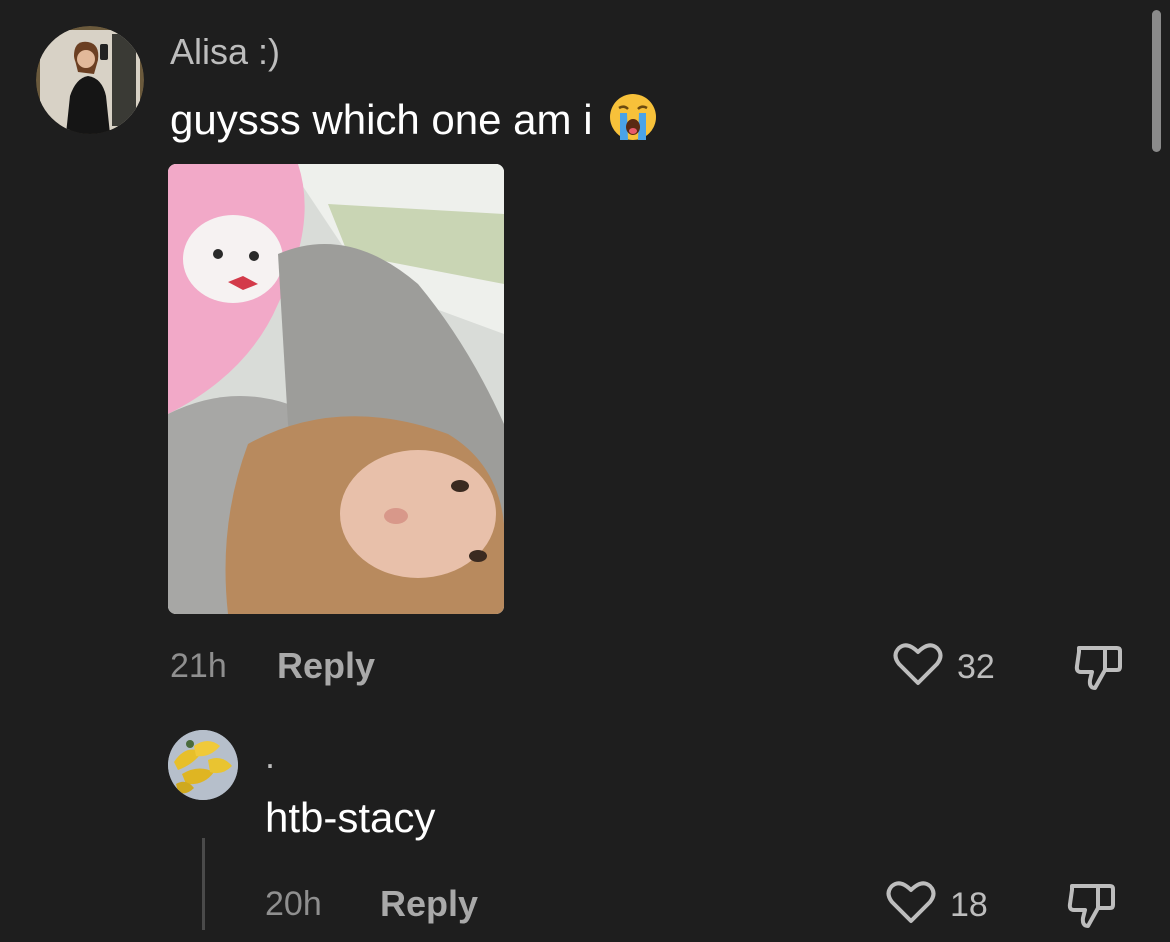  I want to click on dislike-button, so click(1098, 669).